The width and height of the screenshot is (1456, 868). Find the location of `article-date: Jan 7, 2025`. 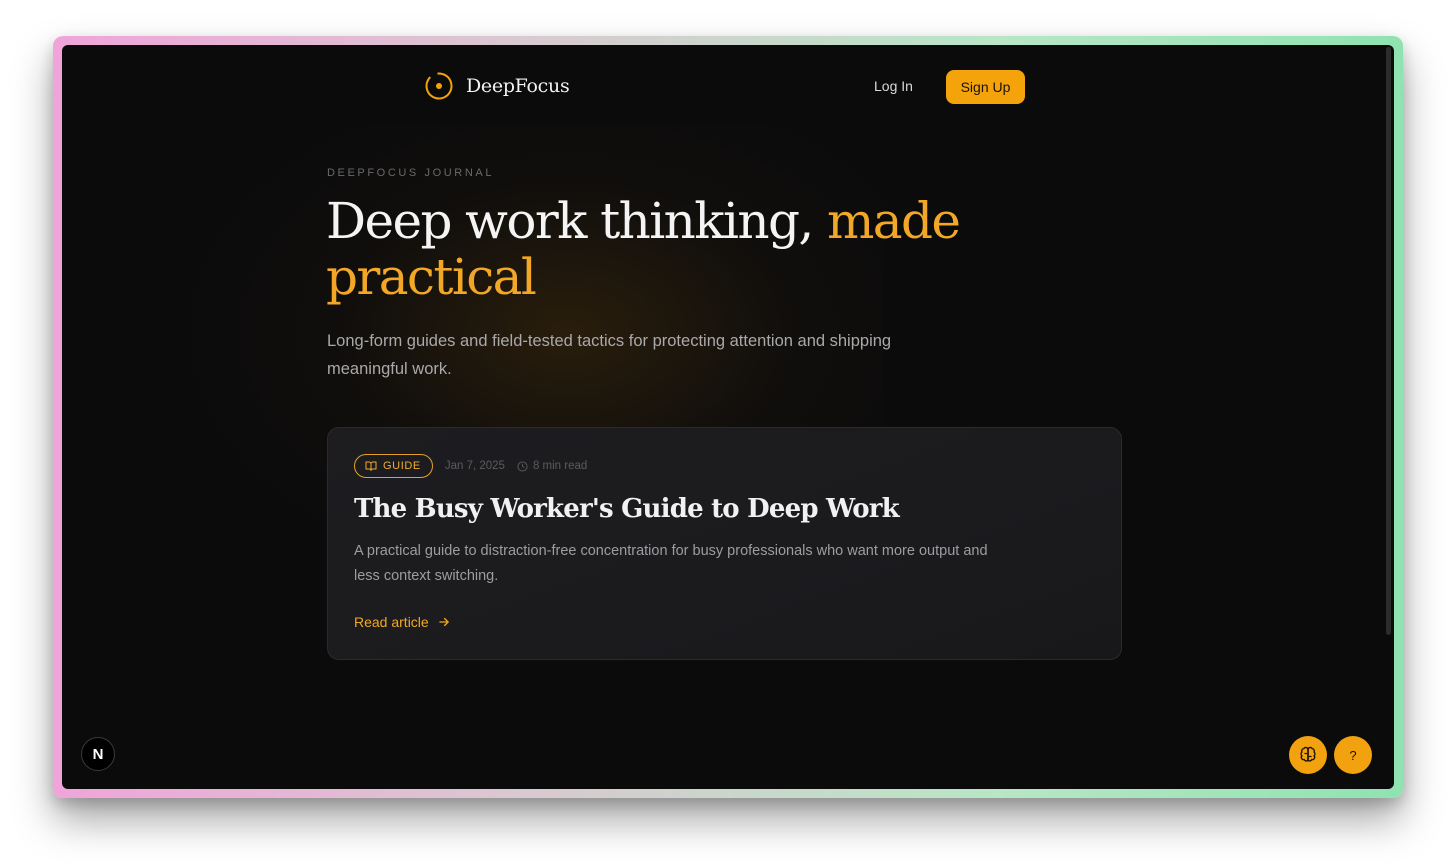

article-date: Jan 7, 2025 is located at coordinates (474, 466).